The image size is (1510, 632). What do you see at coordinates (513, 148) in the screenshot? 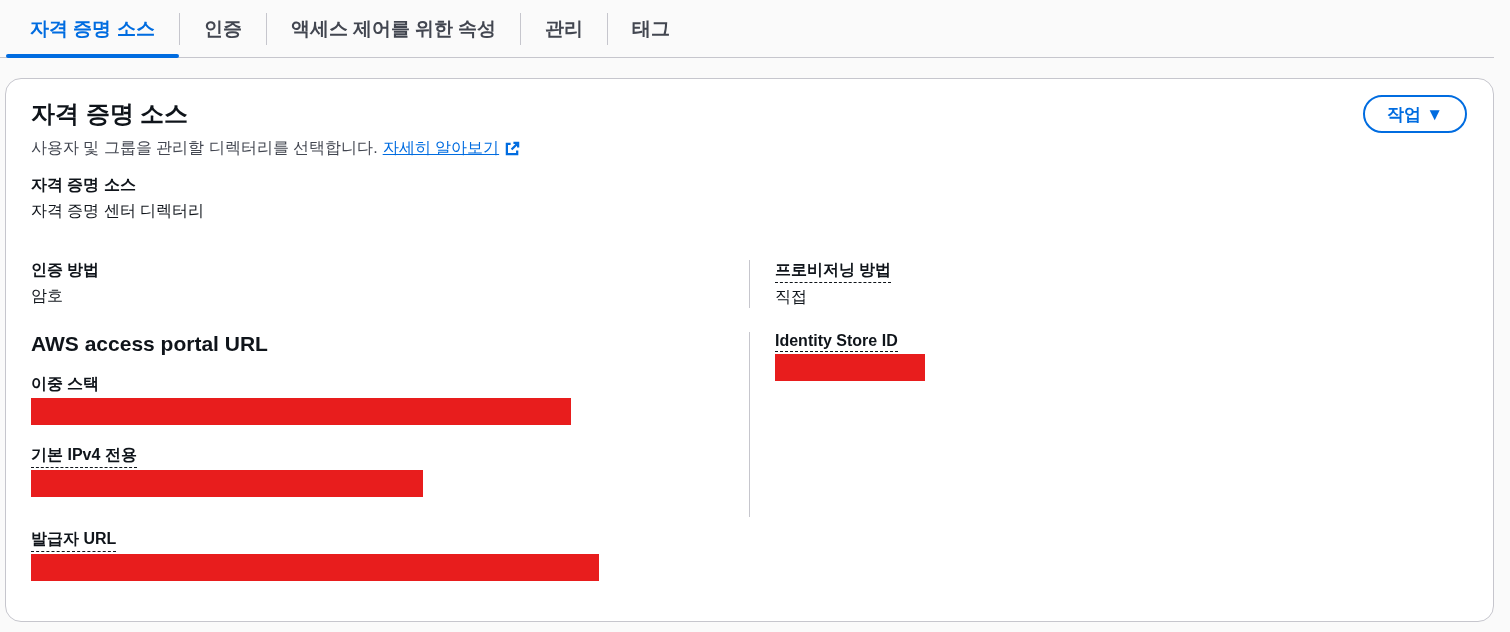
I see `external-link-icon` at bounding box center [513, 148].